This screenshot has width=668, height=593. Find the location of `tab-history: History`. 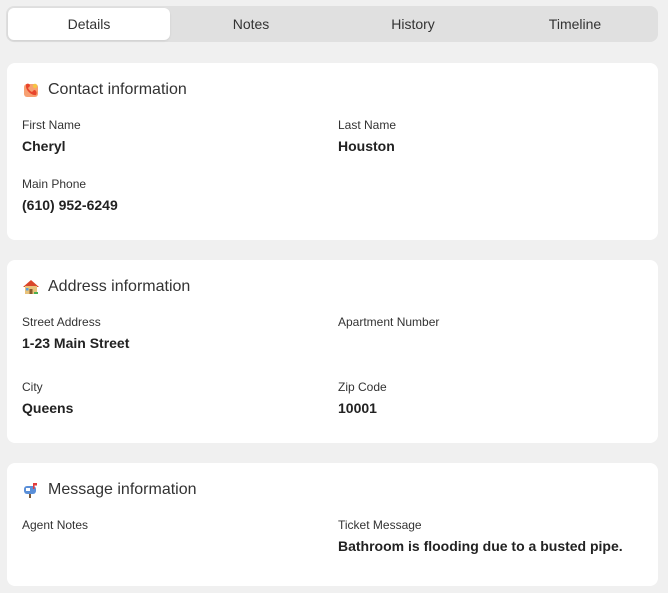

tab-history: History is located at coordinates (413, 24).